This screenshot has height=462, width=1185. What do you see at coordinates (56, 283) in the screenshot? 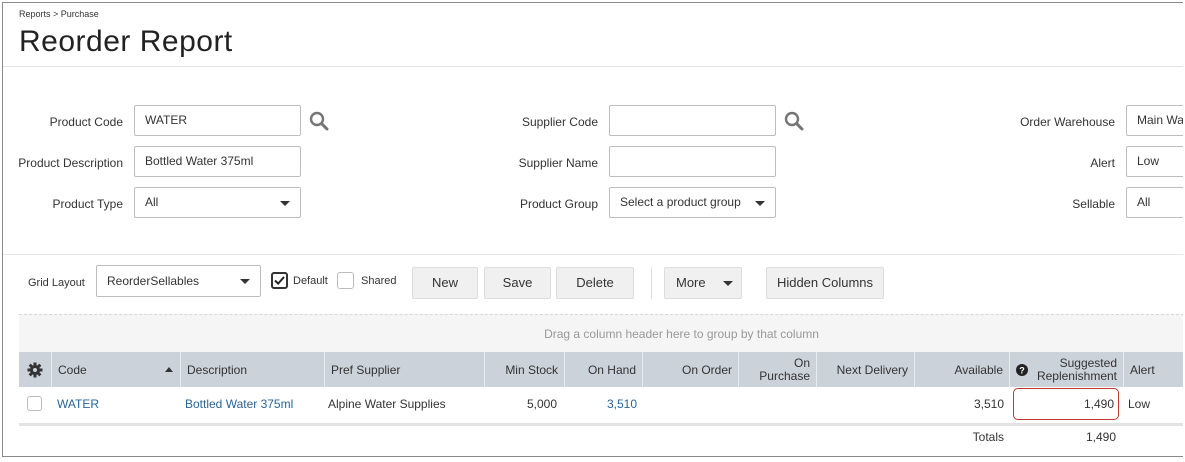
I see `grid-layout-label: Grid Layout` at bounding box center [56, 283].